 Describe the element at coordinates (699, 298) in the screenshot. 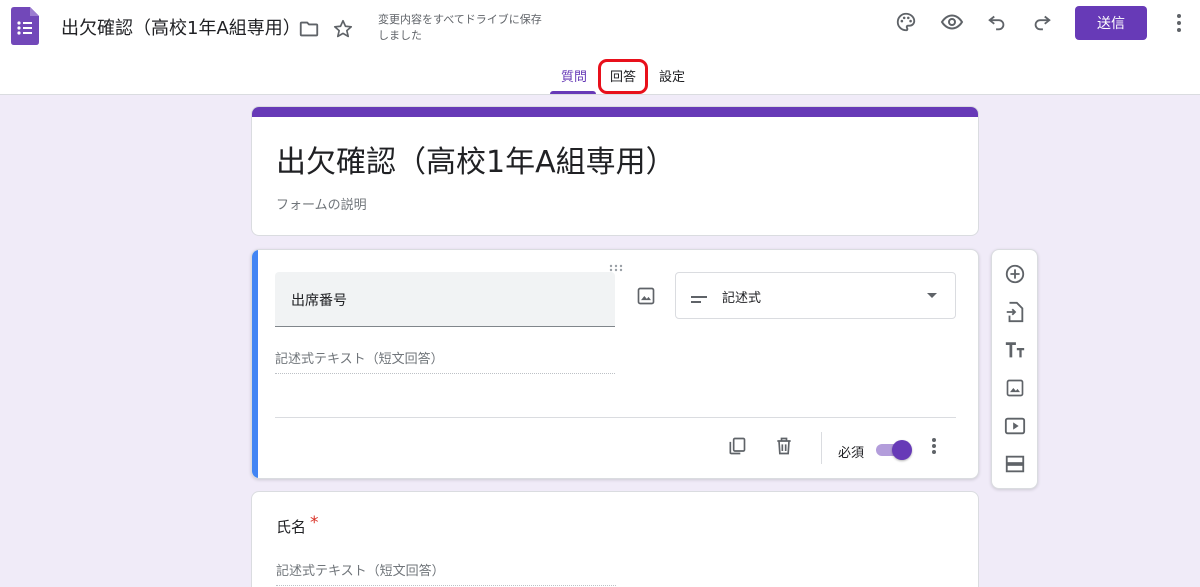

I see `short-answer-icon` at that location.